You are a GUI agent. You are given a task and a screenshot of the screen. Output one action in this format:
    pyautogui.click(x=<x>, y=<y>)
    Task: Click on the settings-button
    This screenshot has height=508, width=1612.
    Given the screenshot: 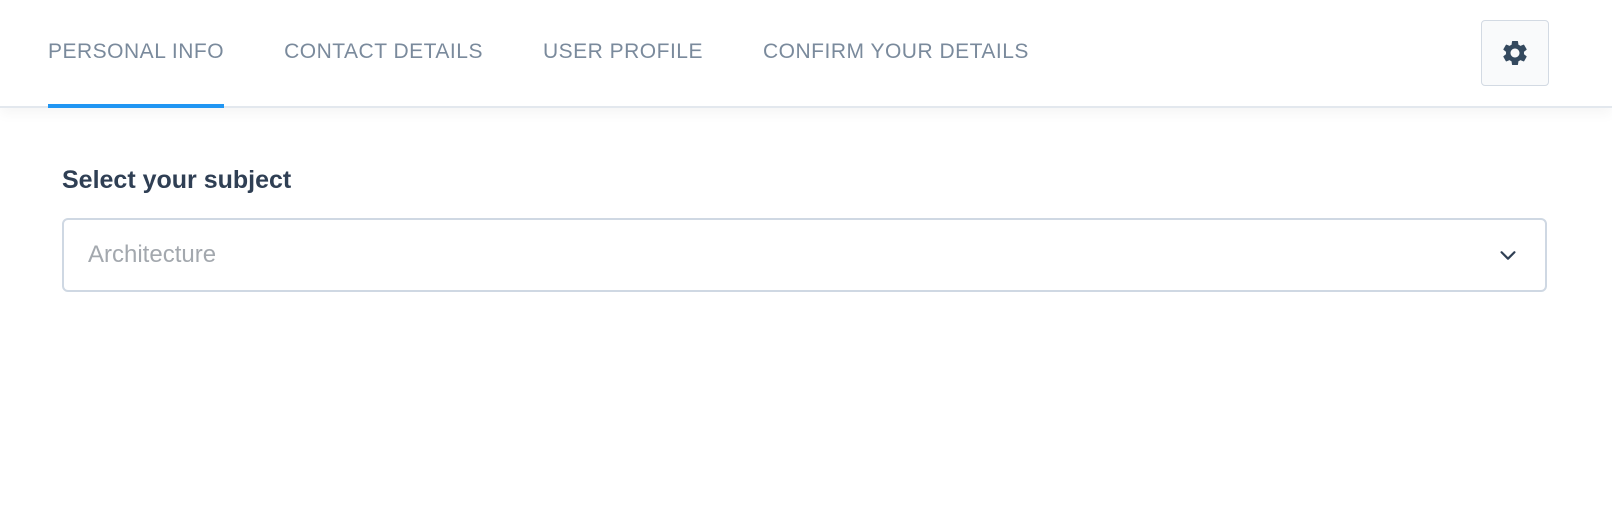 What is the action you would take?
    pyautogui.click(x=1515, y=53)
    